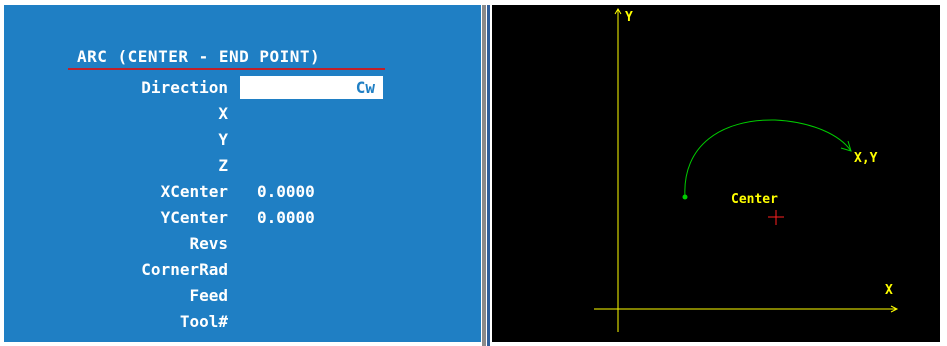 This screenshot has height=346, width=947. I want to click on arc-start-point, so click(685, 197).